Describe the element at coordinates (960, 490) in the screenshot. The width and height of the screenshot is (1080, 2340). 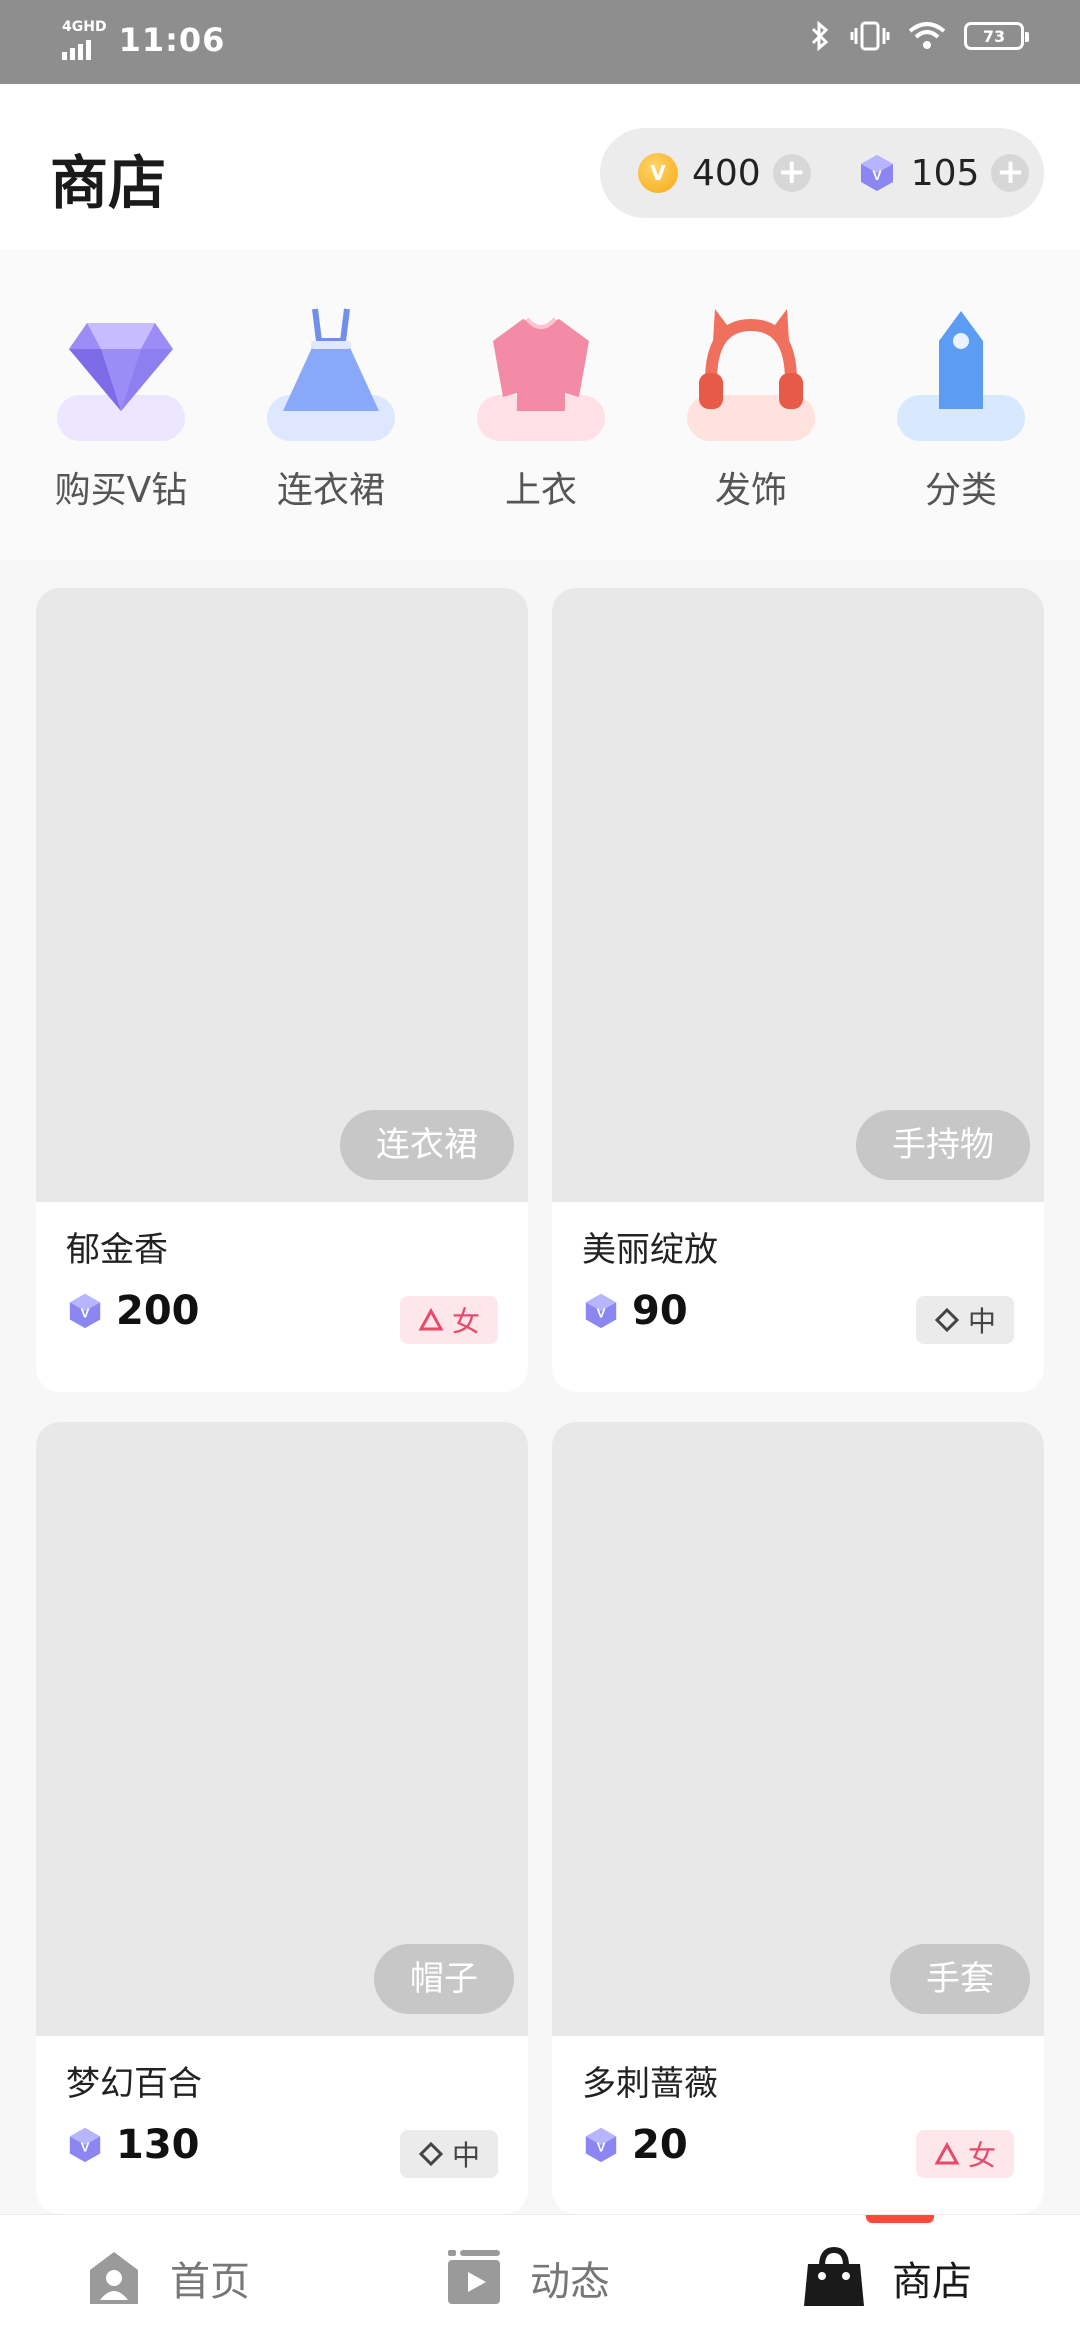
I see `category-label: 分类` at that location.